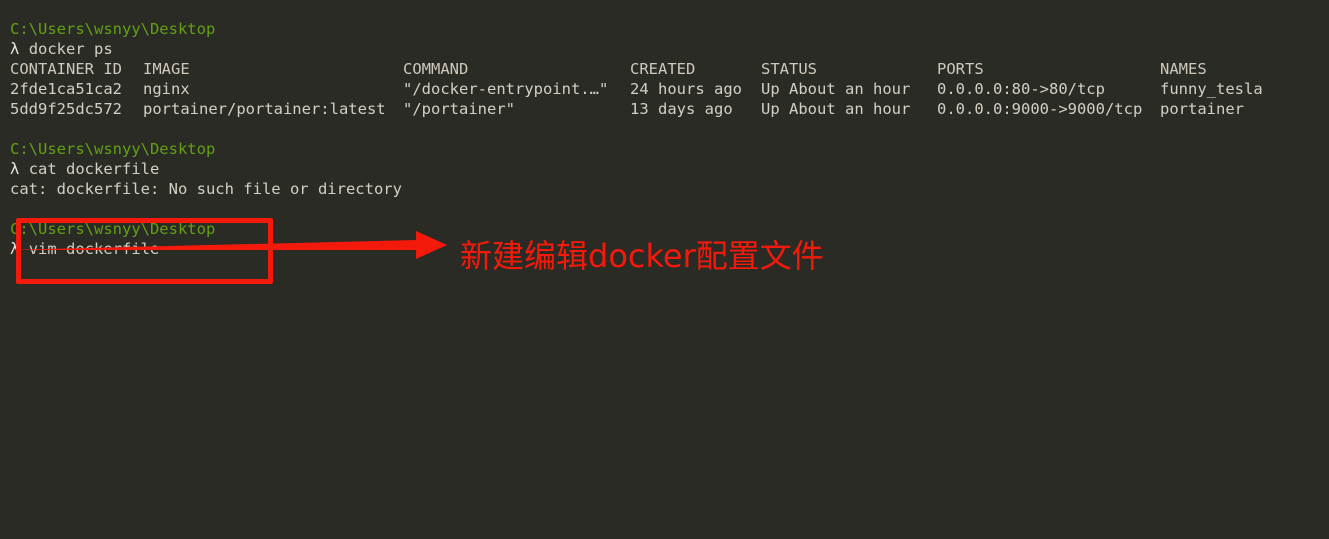  What do you see at coordinates (1211, 89) in the screenshot?
I see `cell-names: funny_tesla` at bounding box center [1211, 89].